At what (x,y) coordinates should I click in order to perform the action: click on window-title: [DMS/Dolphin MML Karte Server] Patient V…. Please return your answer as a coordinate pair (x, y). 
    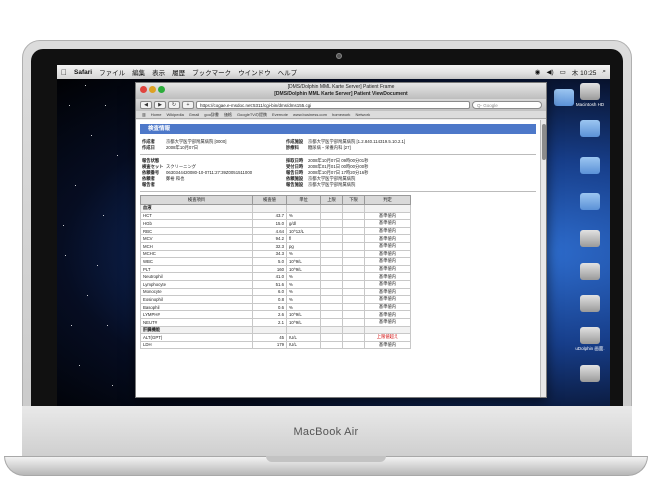
    Looking at the image, I should click on (341, 94).